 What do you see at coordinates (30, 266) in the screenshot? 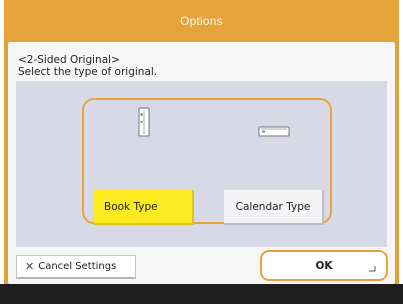
I see `close-icon: ✕` at bounding box center [30, 266].